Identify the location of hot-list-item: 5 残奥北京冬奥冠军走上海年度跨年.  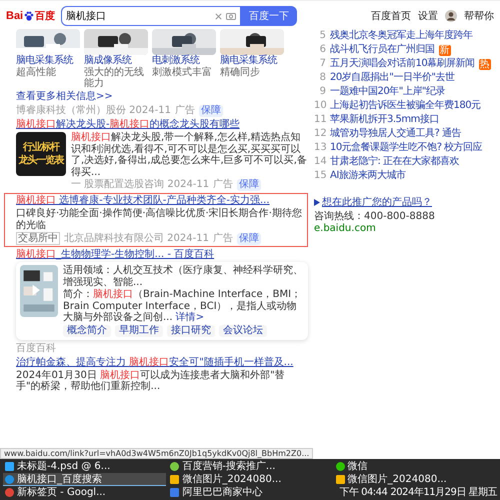
(406, 36).